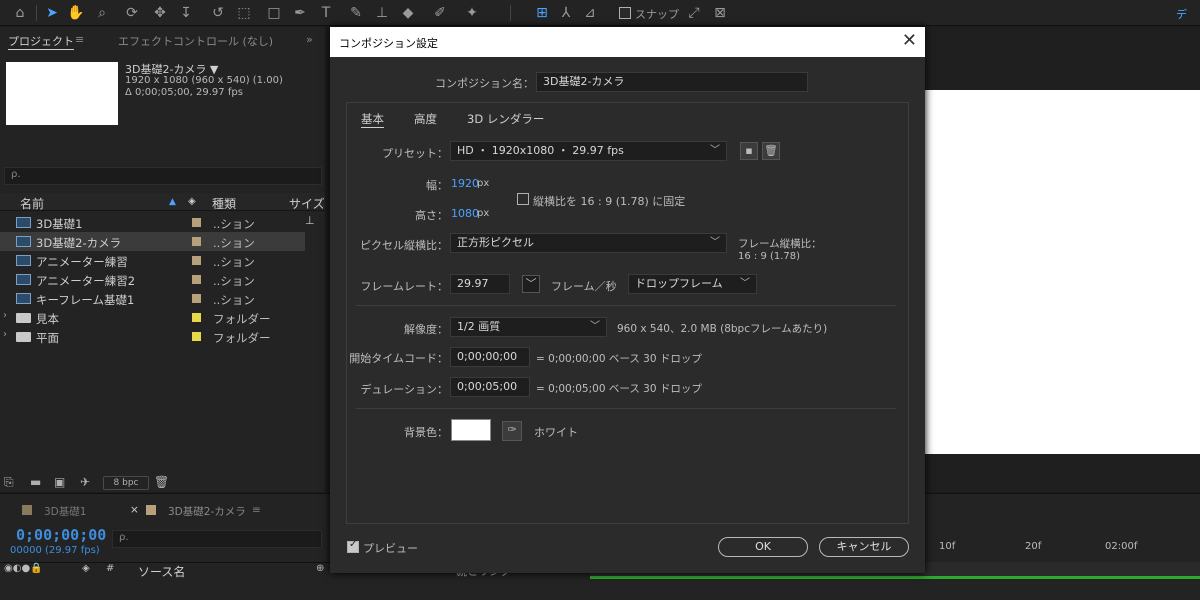 The height and width of the screenshot is (600, 1200). What do you see at coordinates (672, 82) in the screenshot?
I see `comp-name-input: 3D基礎2-カメラ` at bounding box center [672, 82].